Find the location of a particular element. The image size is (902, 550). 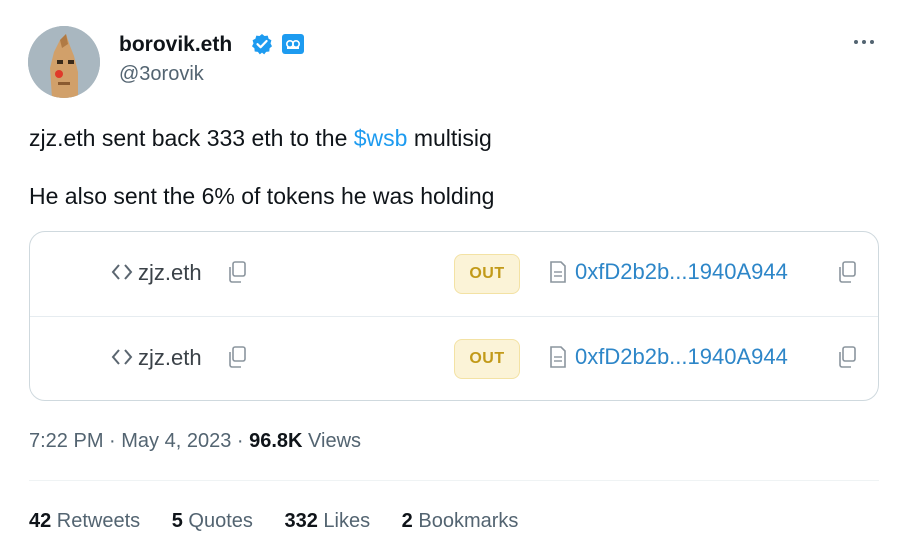

retweets-label: Retweets is located at coordinates (96, 521).